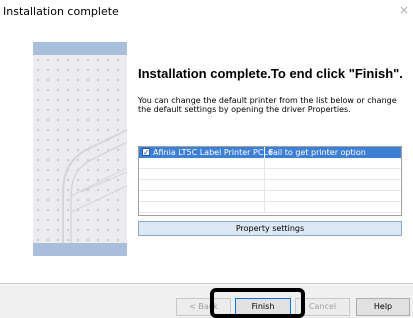  I want to click on printer-illustration-icon, so click(94, 192).